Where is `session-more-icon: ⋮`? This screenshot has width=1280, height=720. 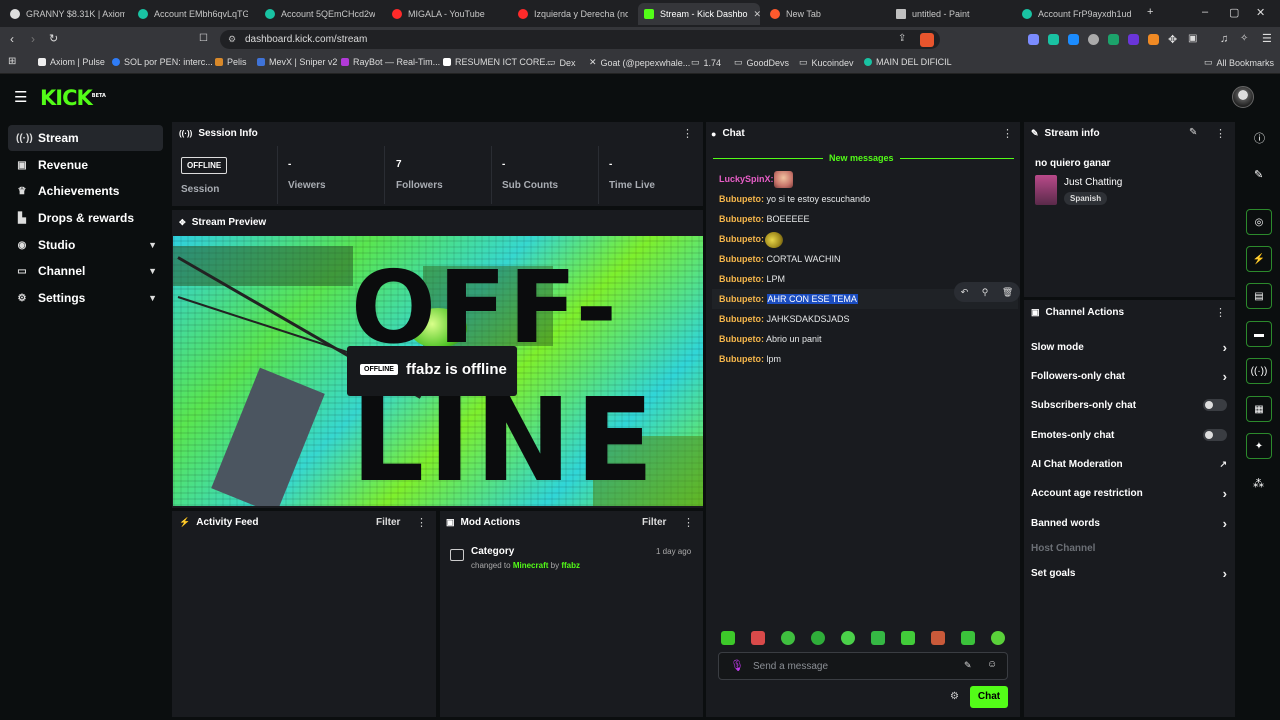
session-more-icon: ⋮ is located at coordinates (687, 133).